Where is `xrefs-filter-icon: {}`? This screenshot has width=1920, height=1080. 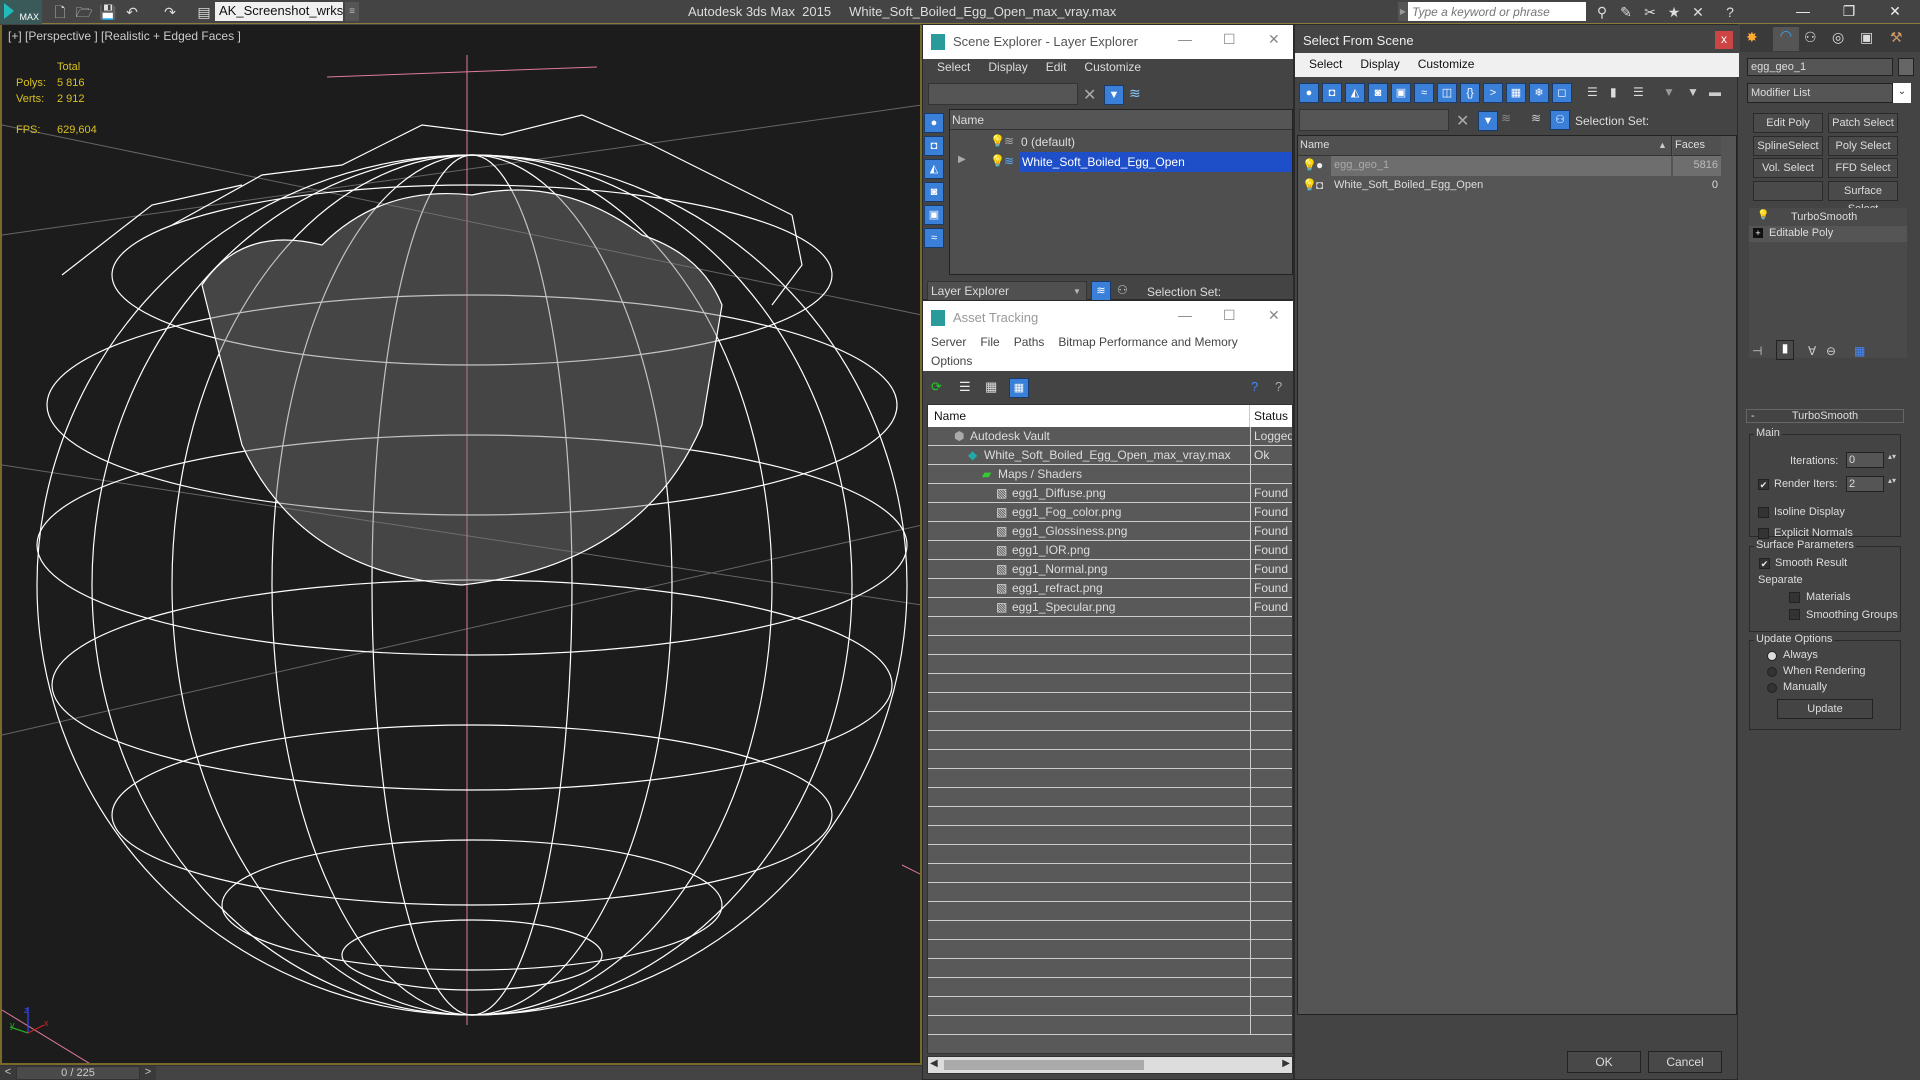 xrefs-filter-icon: {} is located at coordinates (1470, 93).